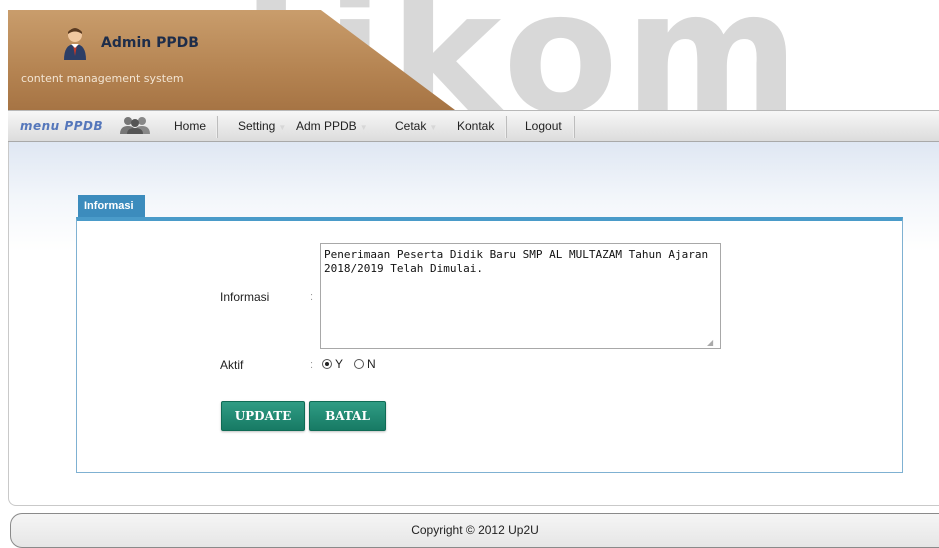  What do you see at coordinates (339, 364) in the screenshot?
I see `radio-y-label: Y` at bounding box center [339, 364].